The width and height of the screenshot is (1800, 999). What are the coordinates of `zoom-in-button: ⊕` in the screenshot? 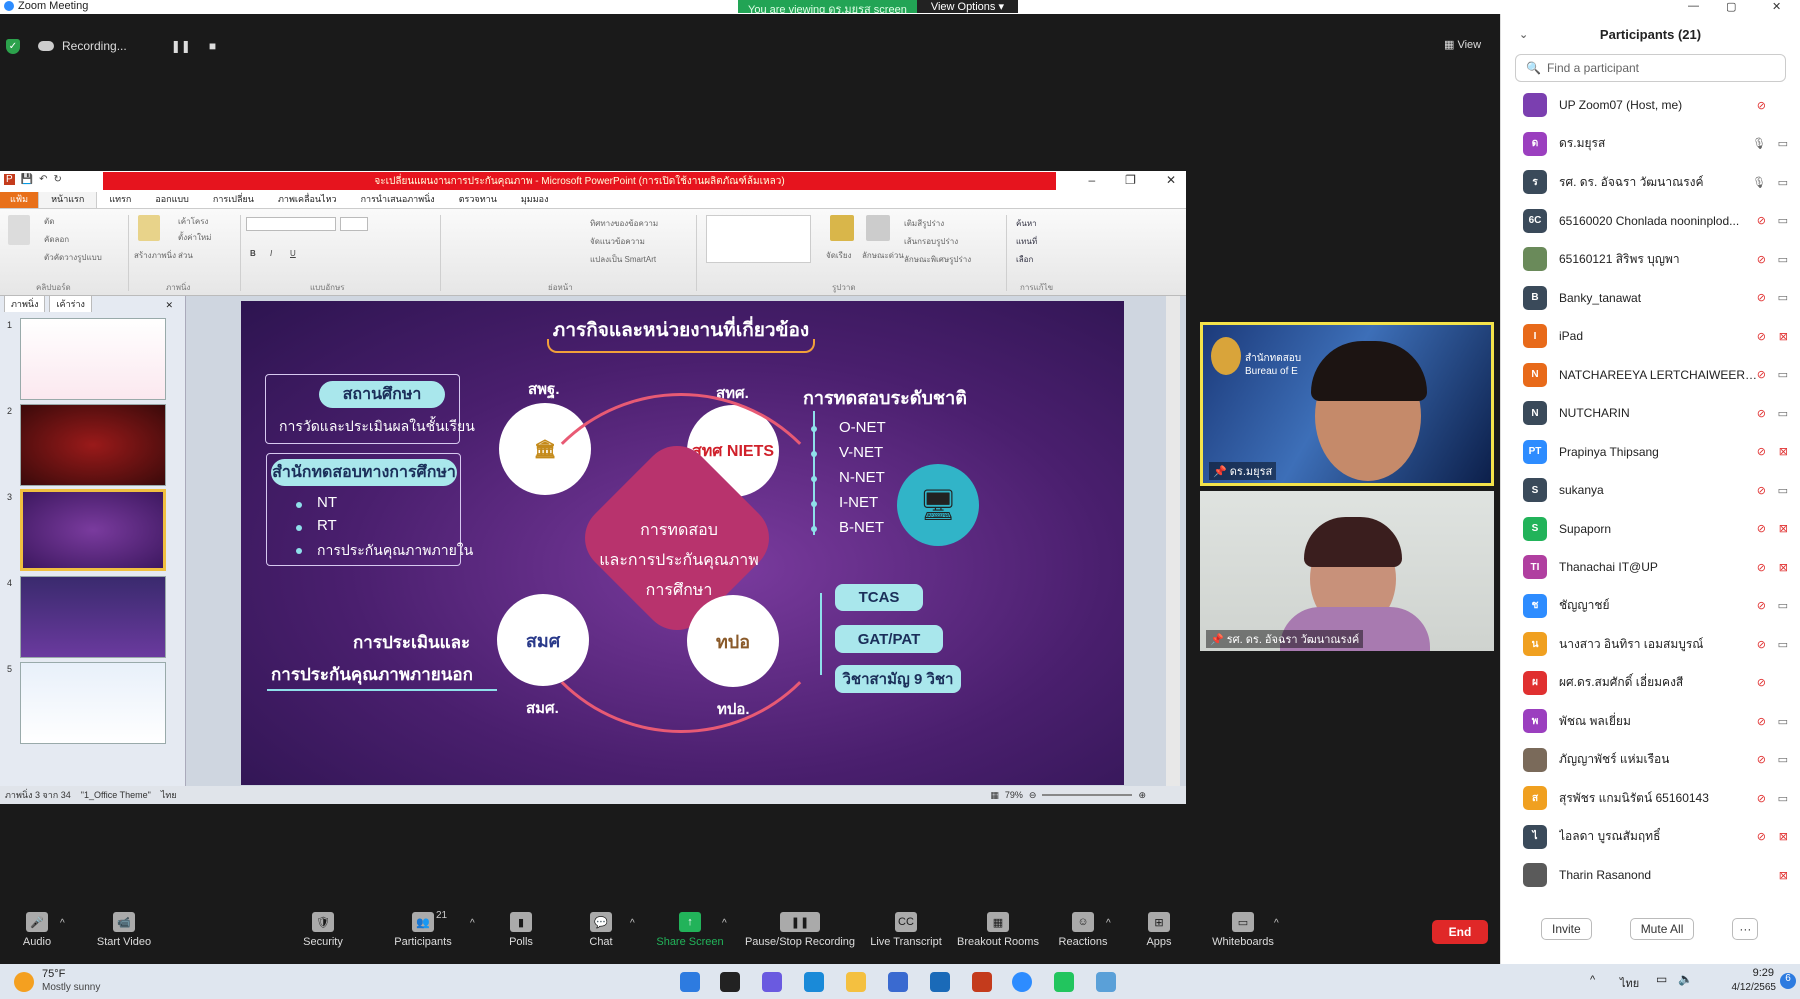 It's located at (1142, 795).